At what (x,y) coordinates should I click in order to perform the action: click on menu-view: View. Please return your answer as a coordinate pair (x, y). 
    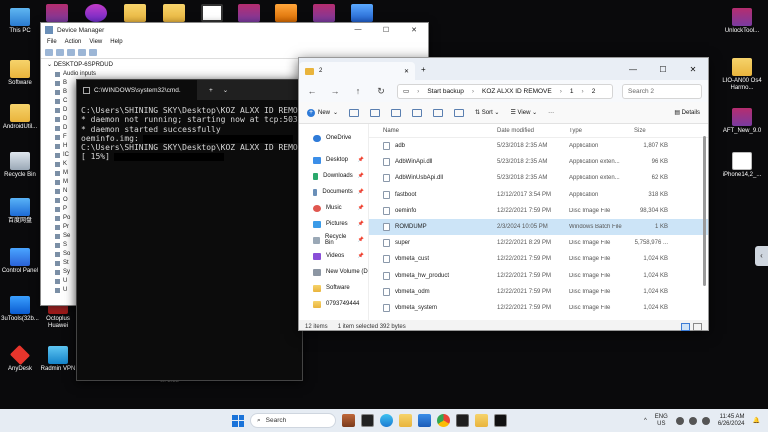
    Looking at the image, I should click on (95, 42).